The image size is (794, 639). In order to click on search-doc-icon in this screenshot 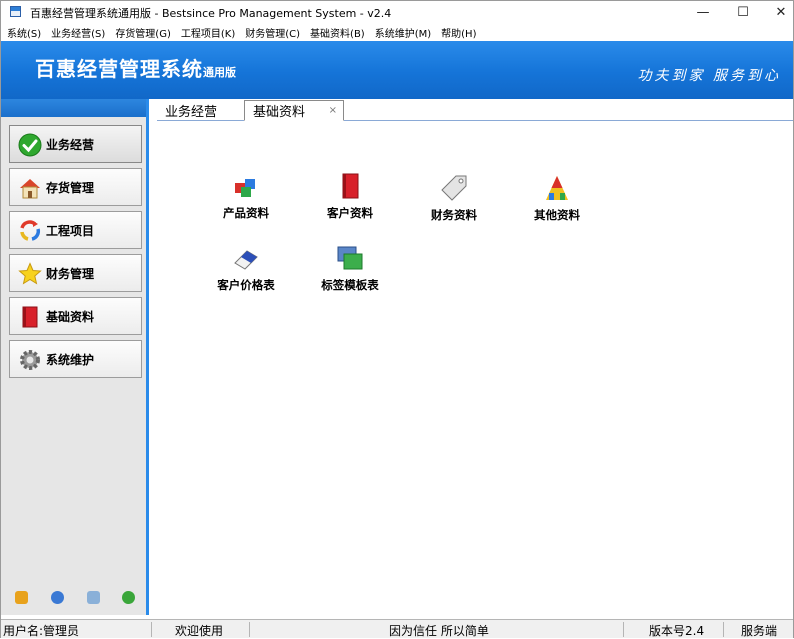, I will do `click(93, 597)`.